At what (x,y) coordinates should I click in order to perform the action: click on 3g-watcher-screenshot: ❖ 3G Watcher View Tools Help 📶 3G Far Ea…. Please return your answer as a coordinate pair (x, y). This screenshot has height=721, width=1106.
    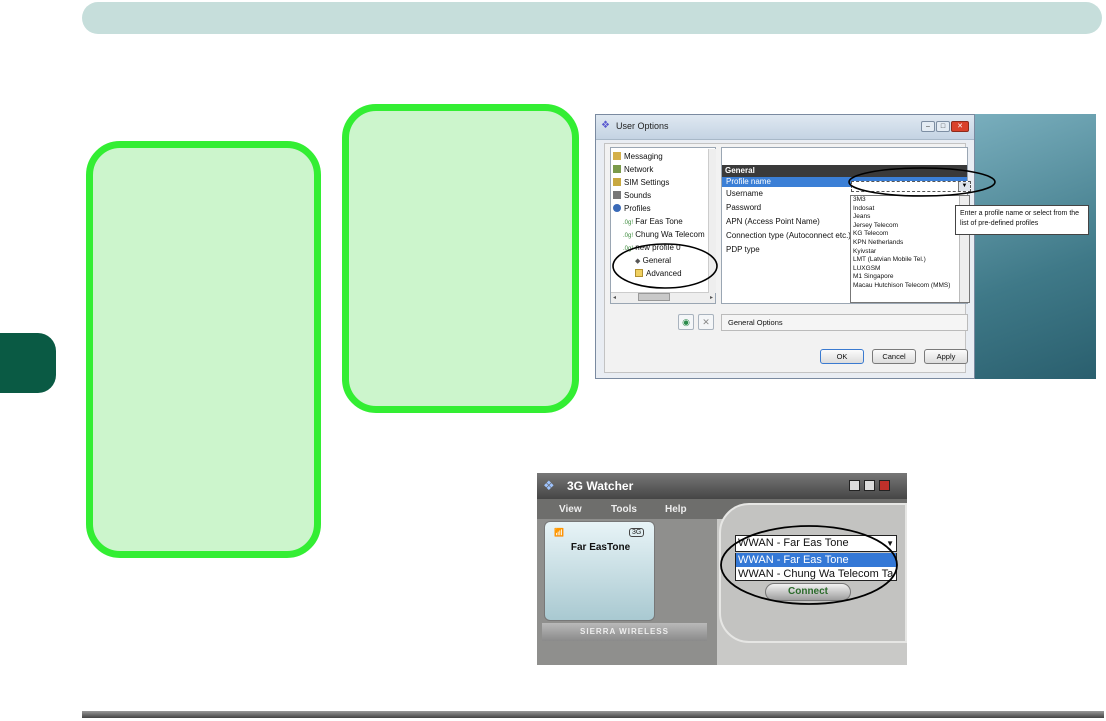
    Looking at the image, I should click on (722, 569).